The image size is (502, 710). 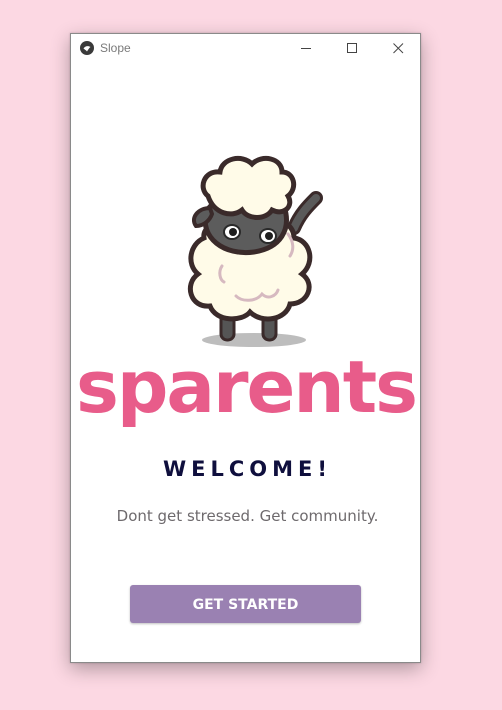 What do you see at coordinates (87, 48) in the screenshot?
I see `app-logo-icon` at bounding box center [87, 48].